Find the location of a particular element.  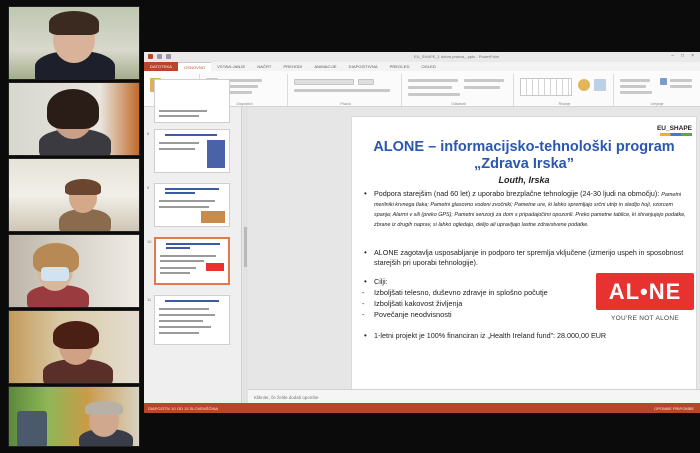

find-icon is located at coordinates (663, 81).